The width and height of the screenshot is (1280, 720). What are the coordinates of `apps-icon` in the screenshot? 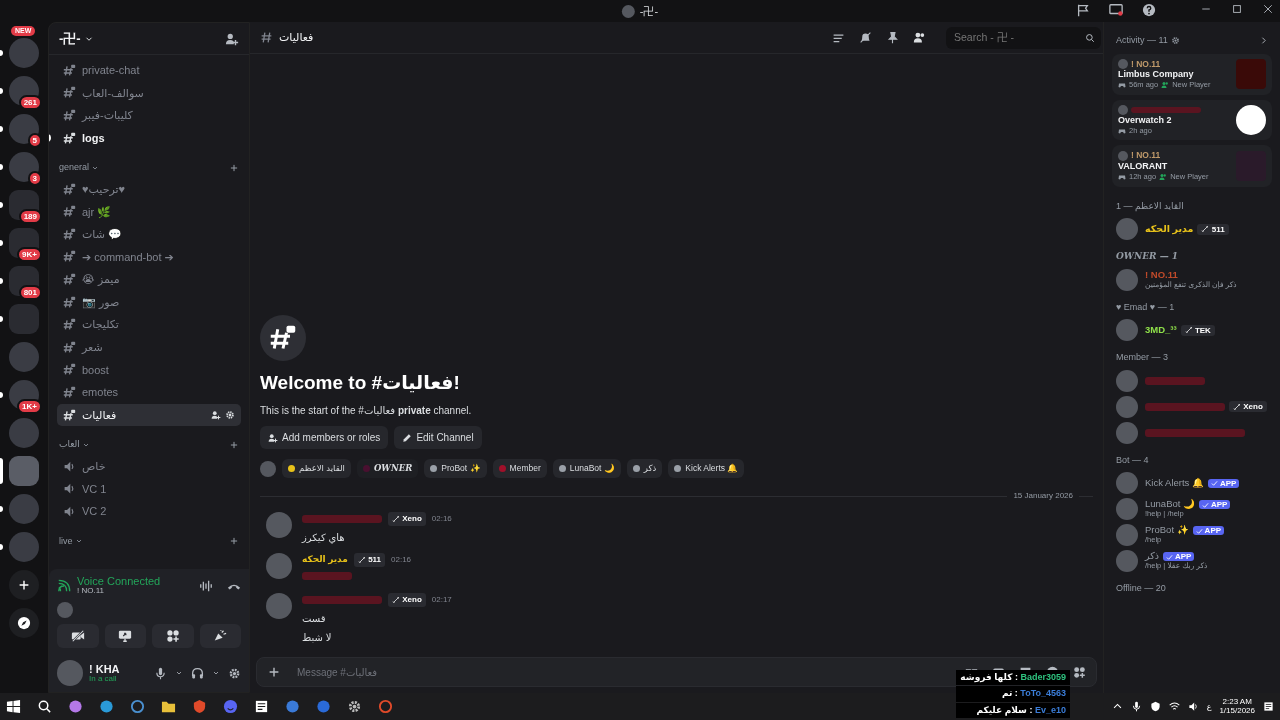 It's located at (1079, 672).